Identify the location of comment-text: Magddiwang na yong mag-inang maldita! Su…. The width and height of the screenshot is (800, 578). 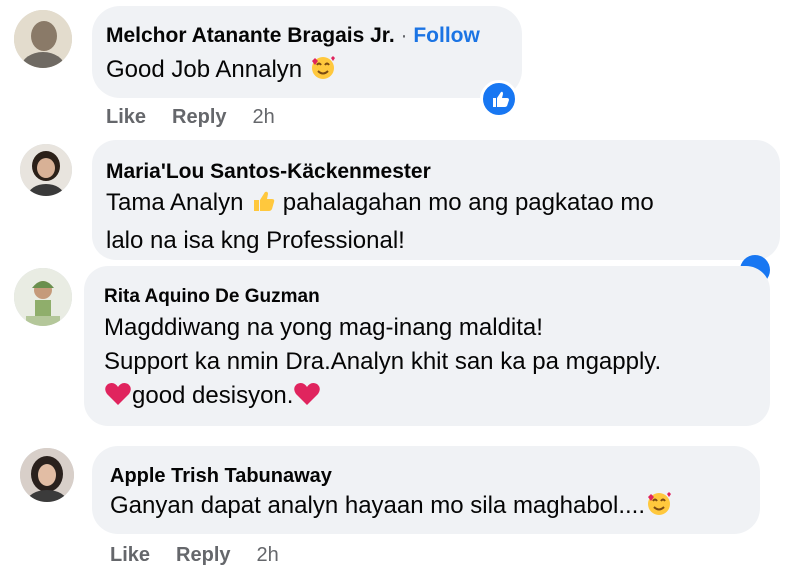
(382, 364).